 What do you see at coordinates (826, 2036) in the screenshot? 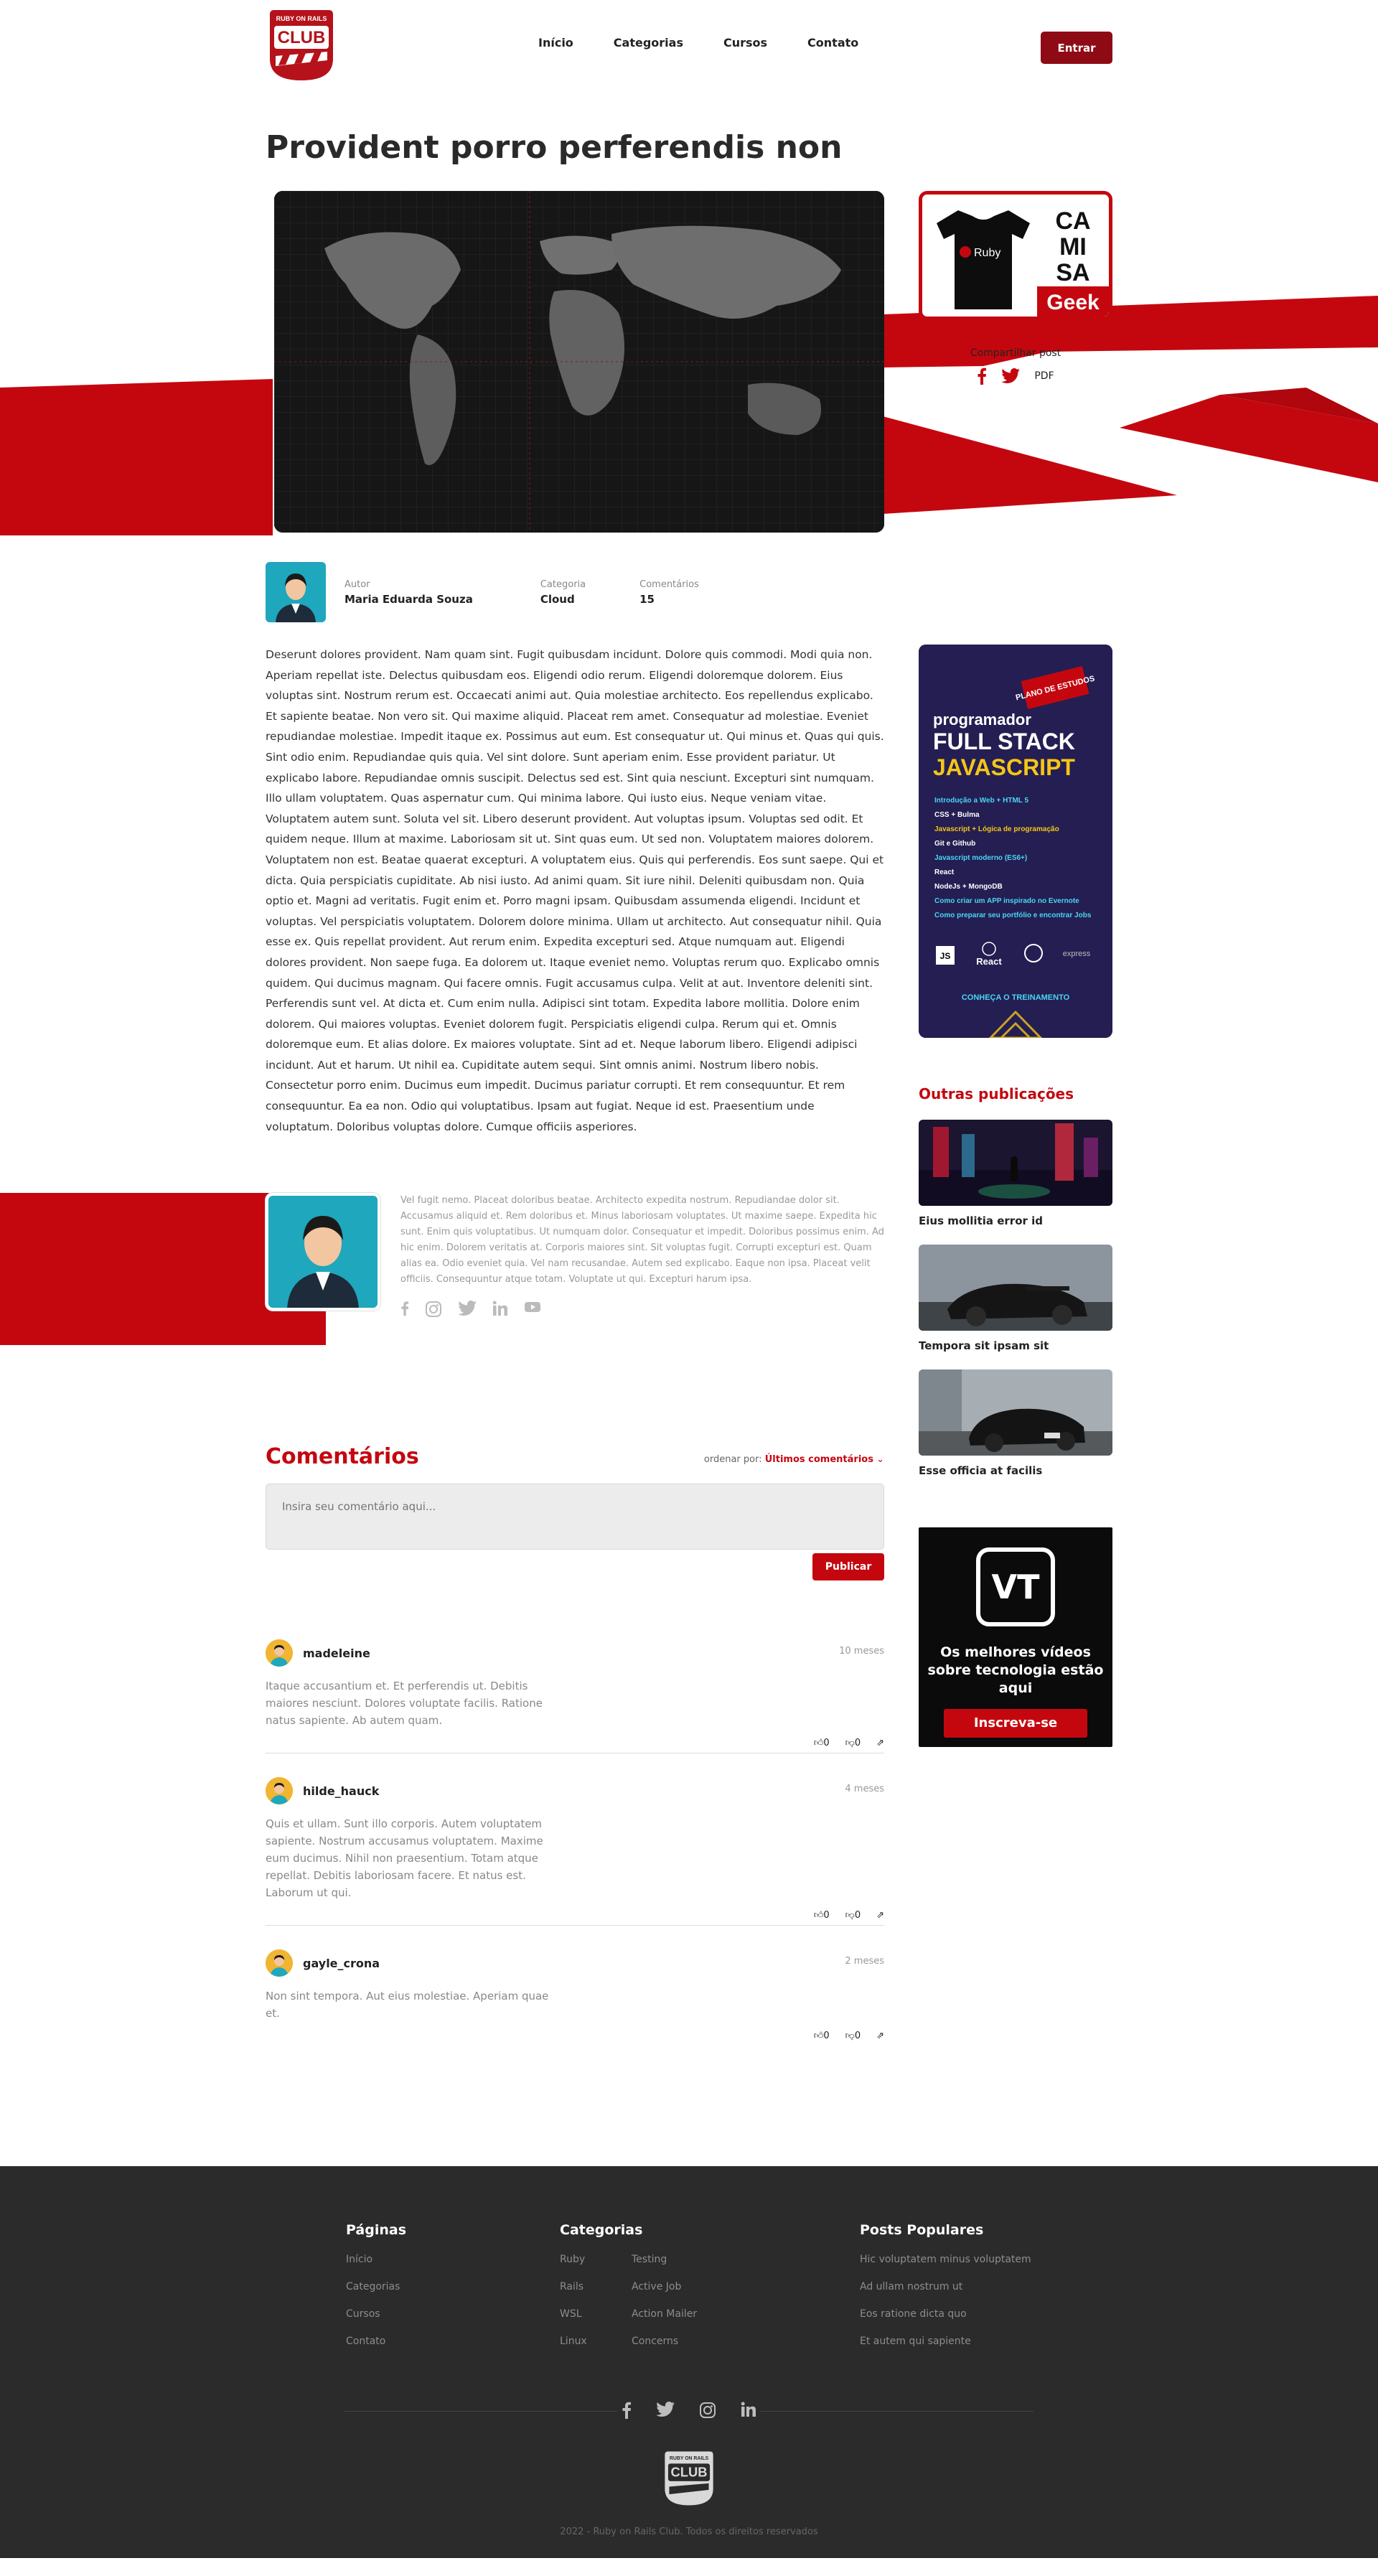
I see `like-count: 0` at bounding box center [826, 2036].